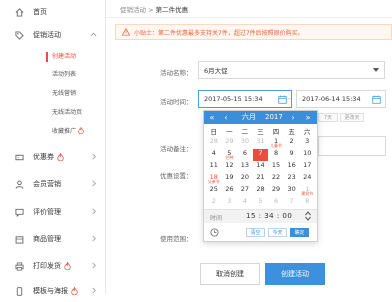 This screenshot has width=392, height=302. I want to click on calendar-day-number: 11, so click(213, 165).